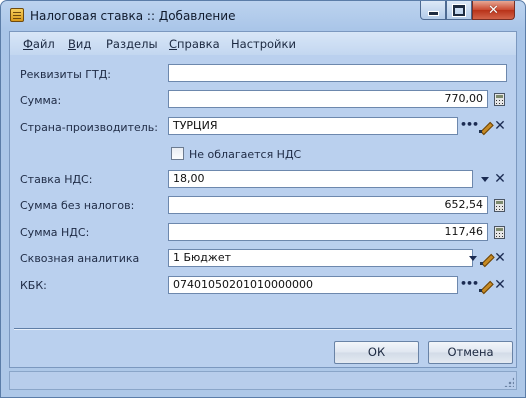 This screenshot has width=526, height=398. What do you see at coordinates (313, 126) in the screenshot?
I see `country-field: ТУРЦИЯ` at bounding box center [313, 126].